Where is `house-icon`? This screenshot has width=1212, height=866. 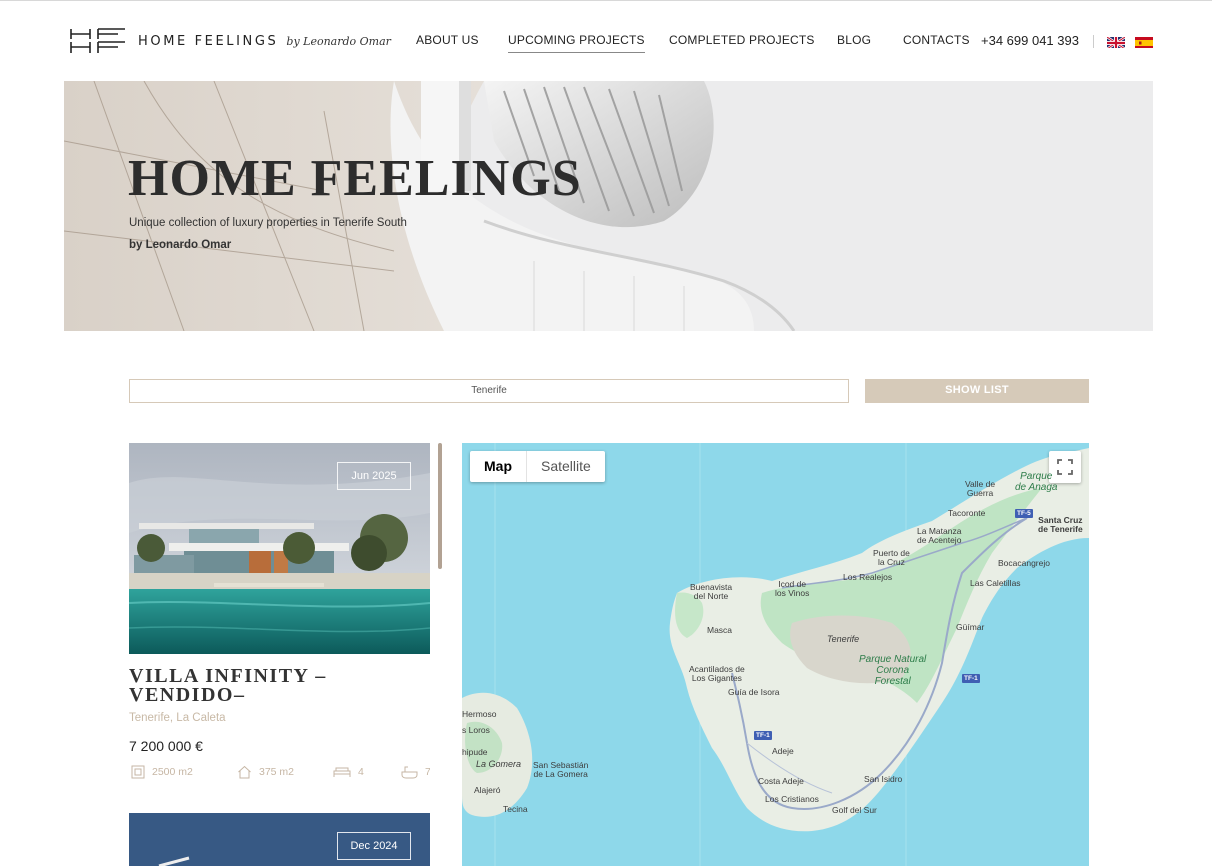
house-icon is located at coordinates (244, 772).